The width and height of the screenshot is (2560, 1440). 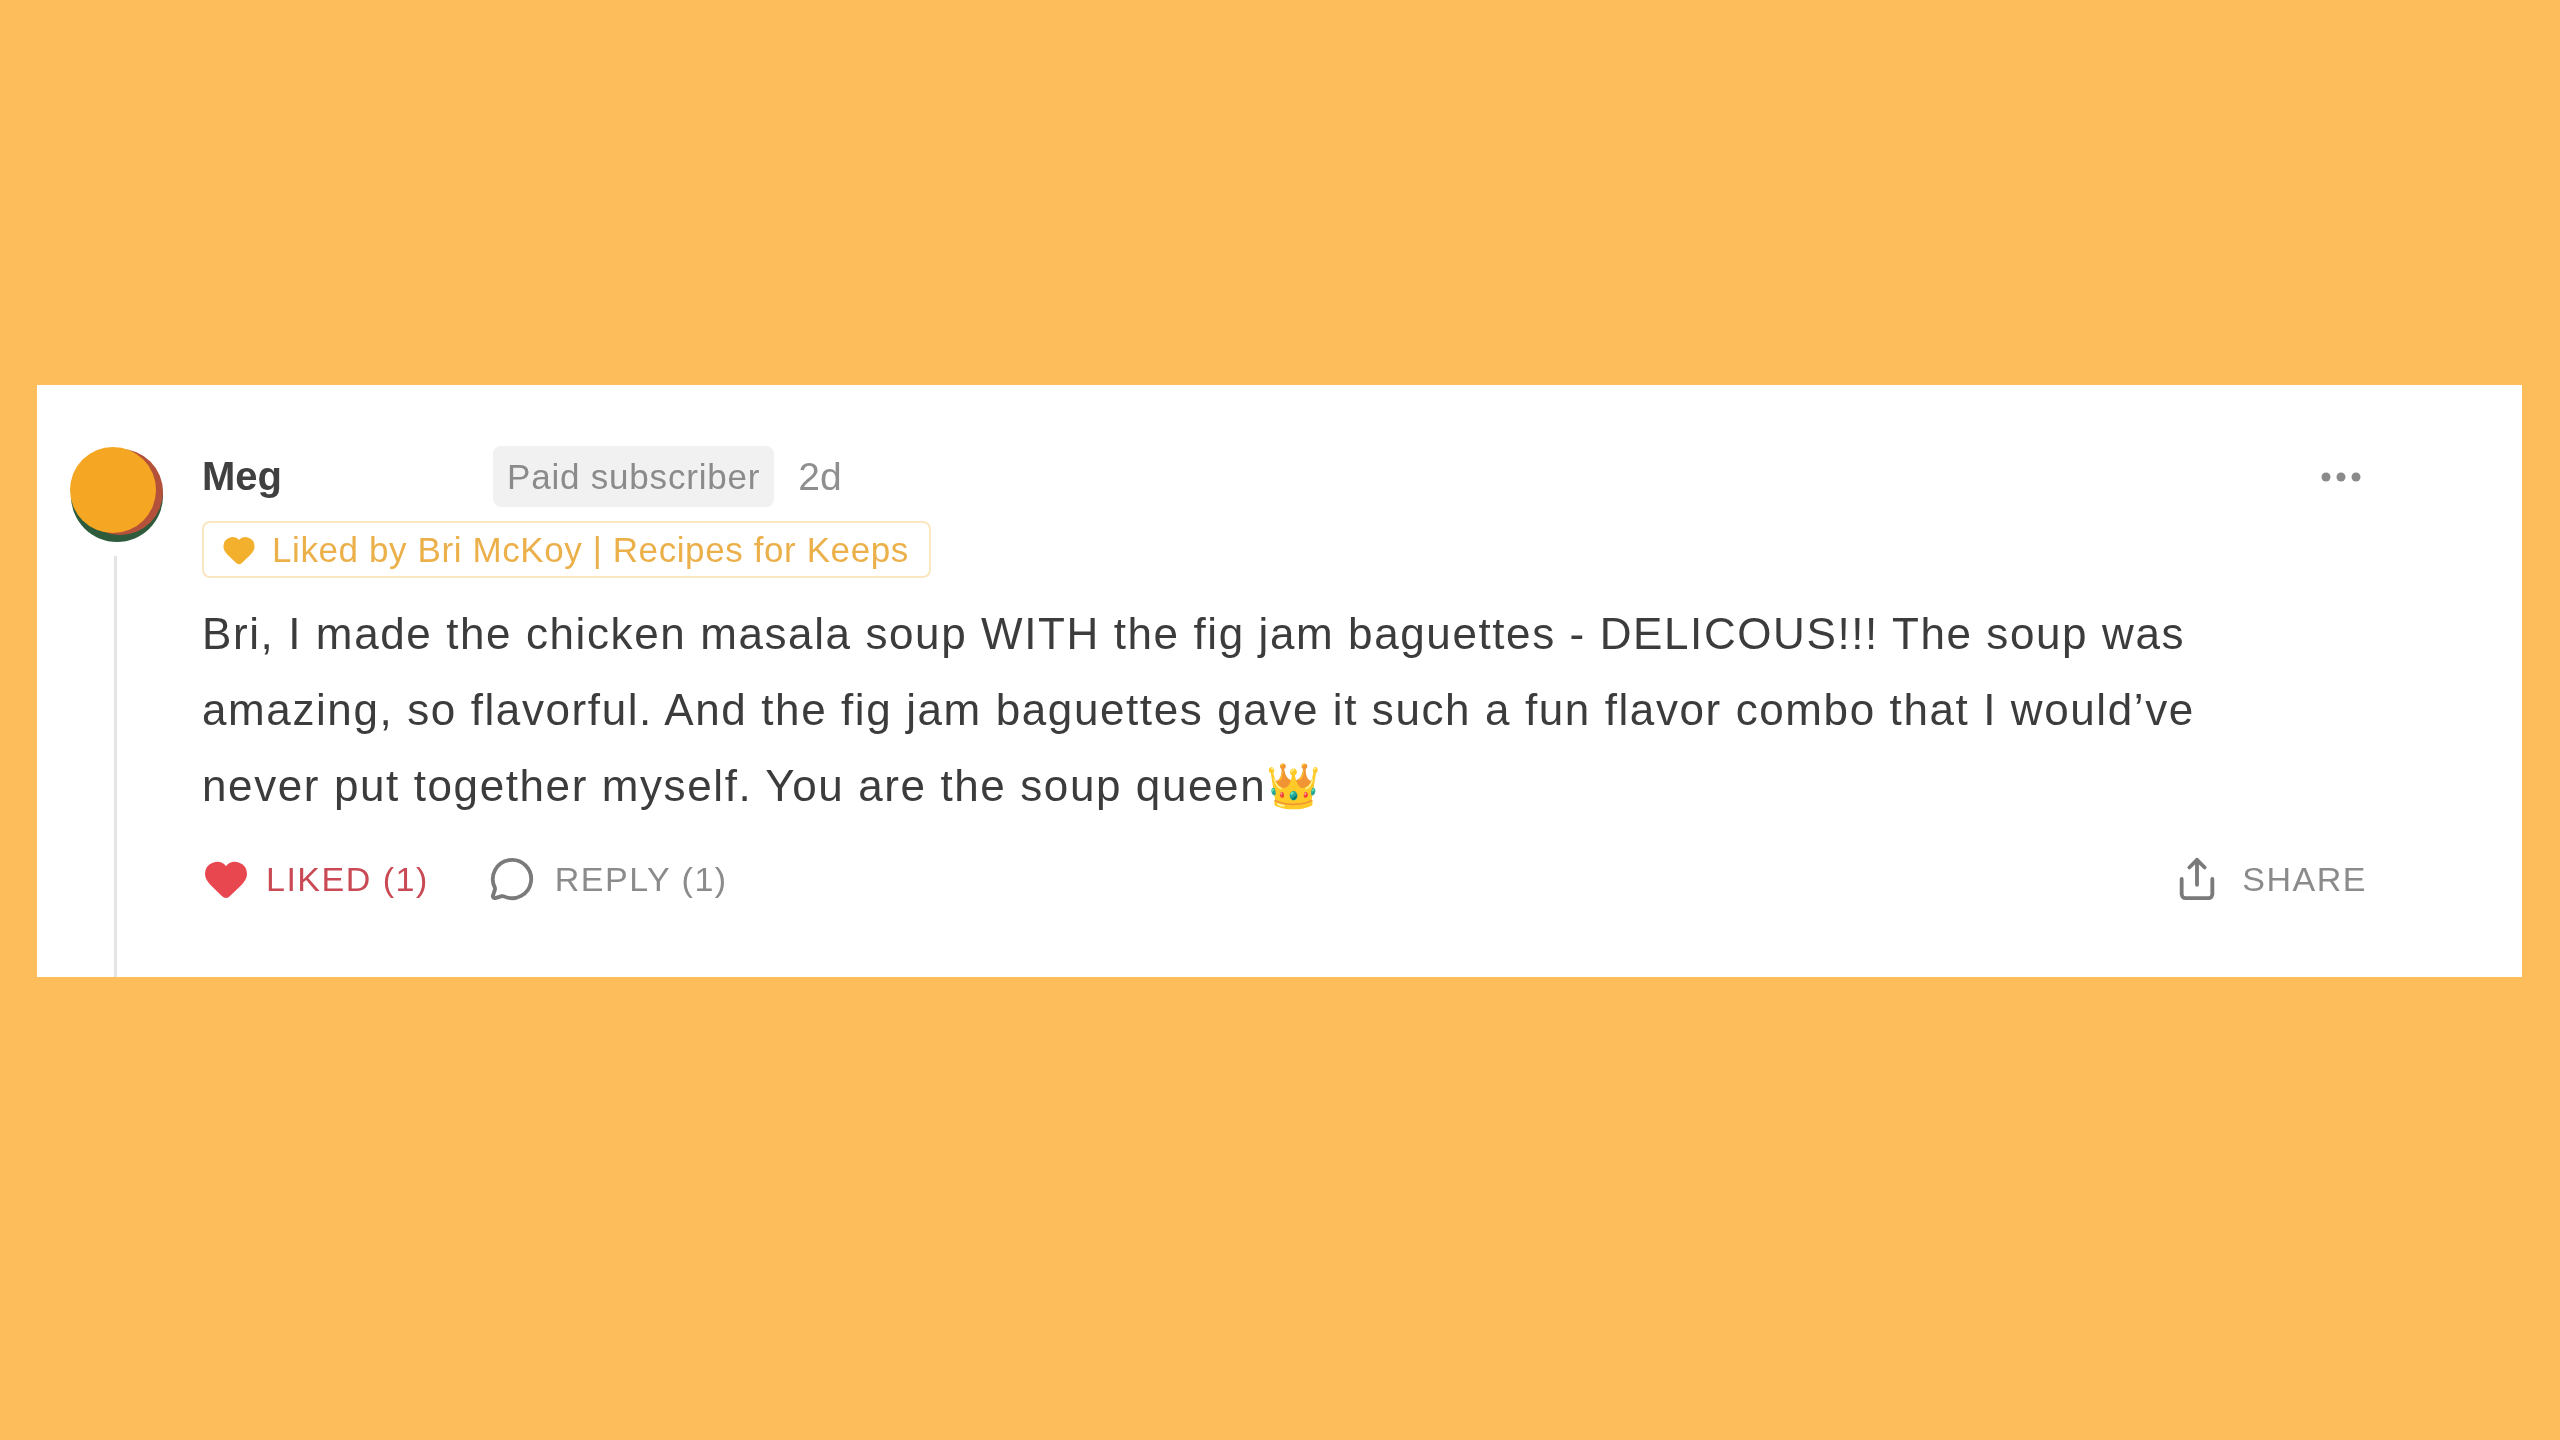 I want to click on more-button, so click(x=2341, y=476).